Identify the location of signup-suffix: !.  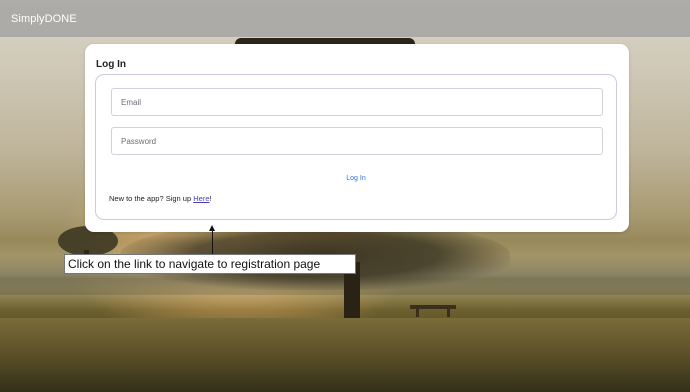
(210, 198).